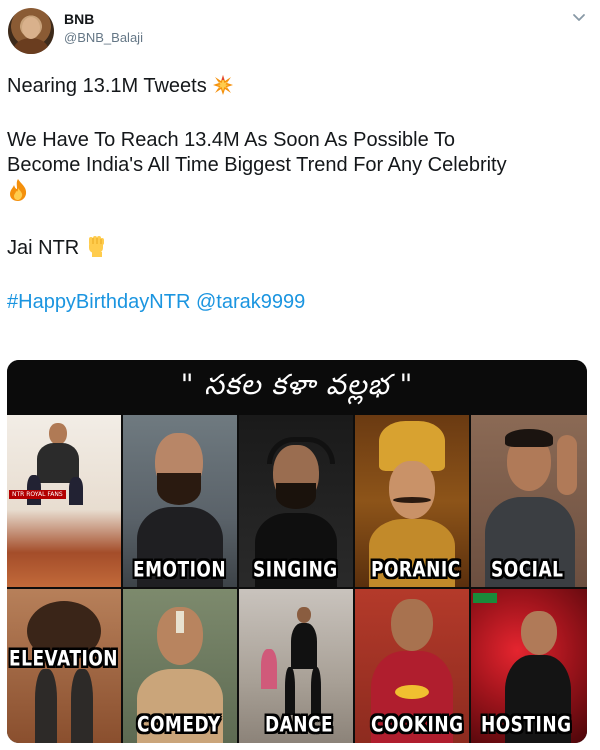  What do you see at coordinates (180, 501) in the screenshot?
I see `collage-cell-emotion: EMOTION` at bounding box center [180, 501].